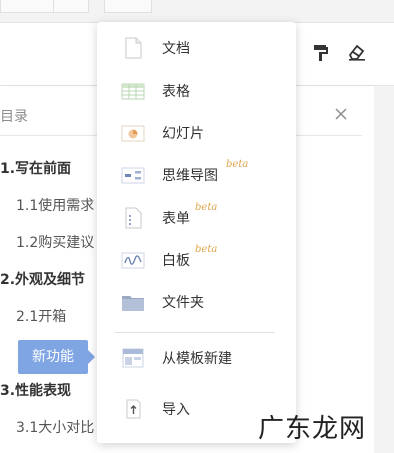 Image resolution: width=394 pixels, height=453 pixels. Describe the element at coordinates (133, 48) in the screenshot. I see `doc-icon` at that location.